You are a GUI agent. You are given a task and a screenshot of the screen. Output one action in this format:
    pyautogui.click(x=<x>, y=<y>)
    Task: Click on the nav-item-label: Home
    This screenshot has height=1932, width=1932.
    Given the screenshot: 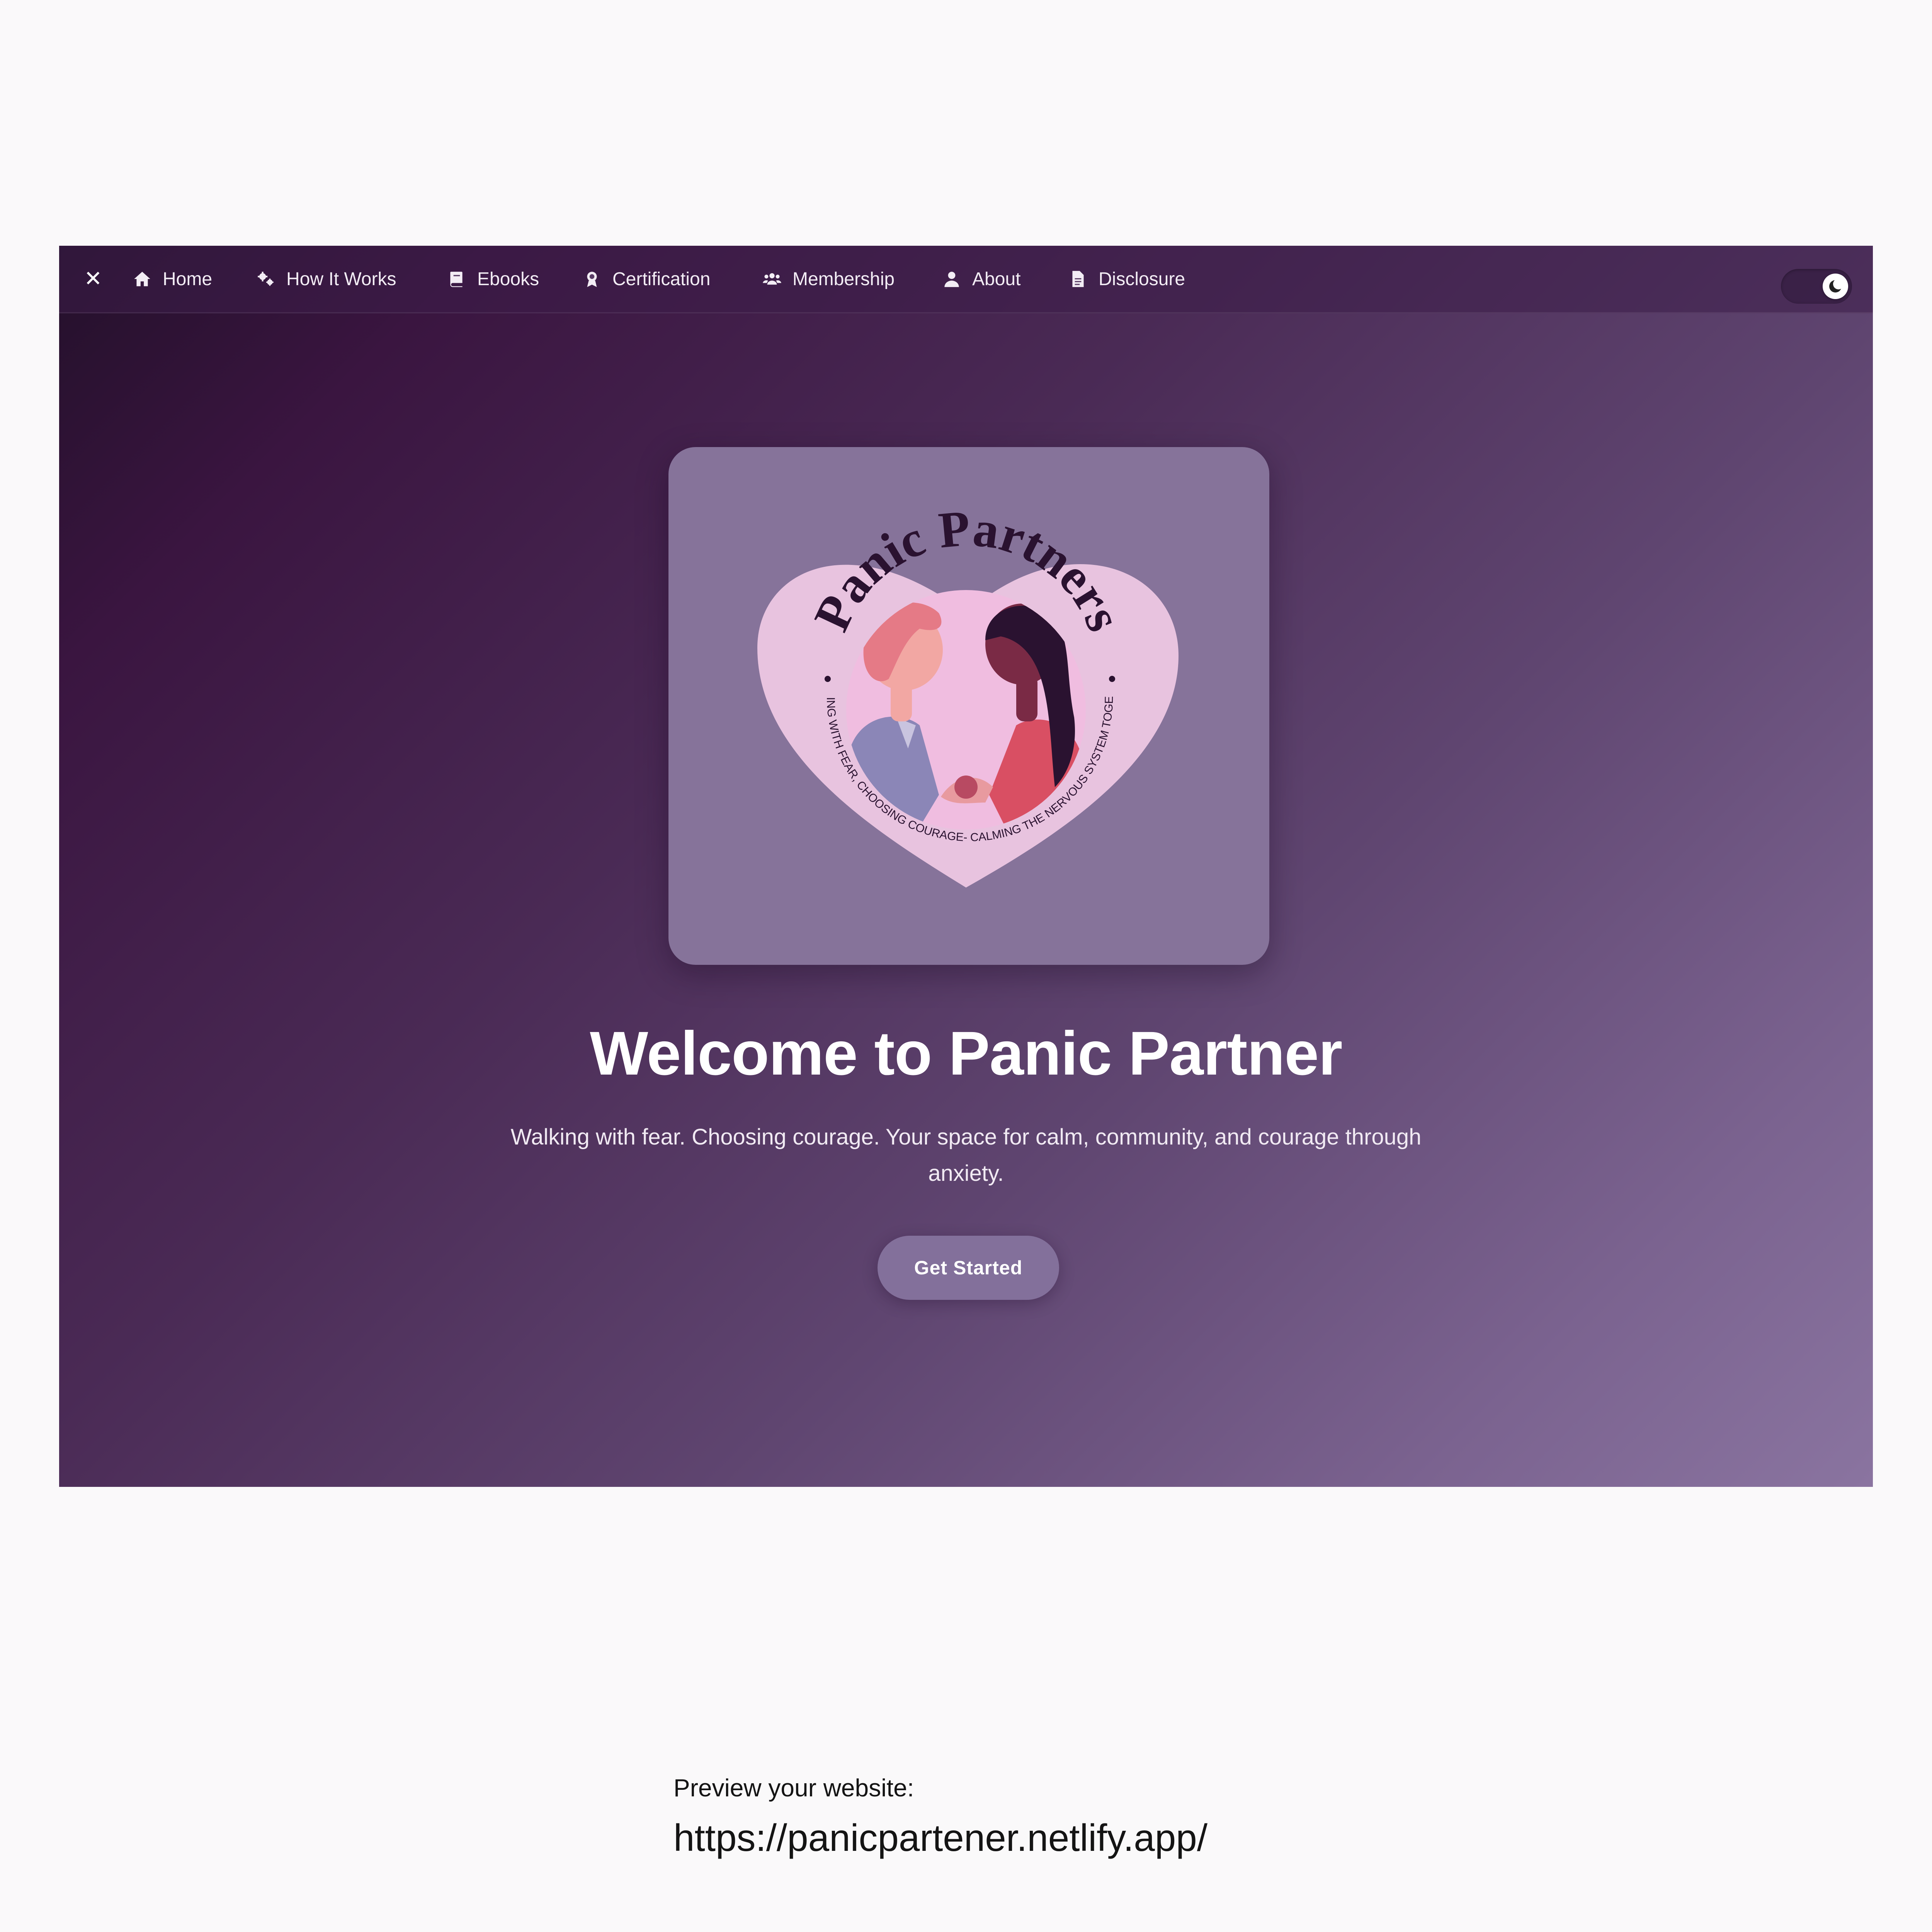 What is the action you would take?
    pyautogui.click(x=188, y=279)
    